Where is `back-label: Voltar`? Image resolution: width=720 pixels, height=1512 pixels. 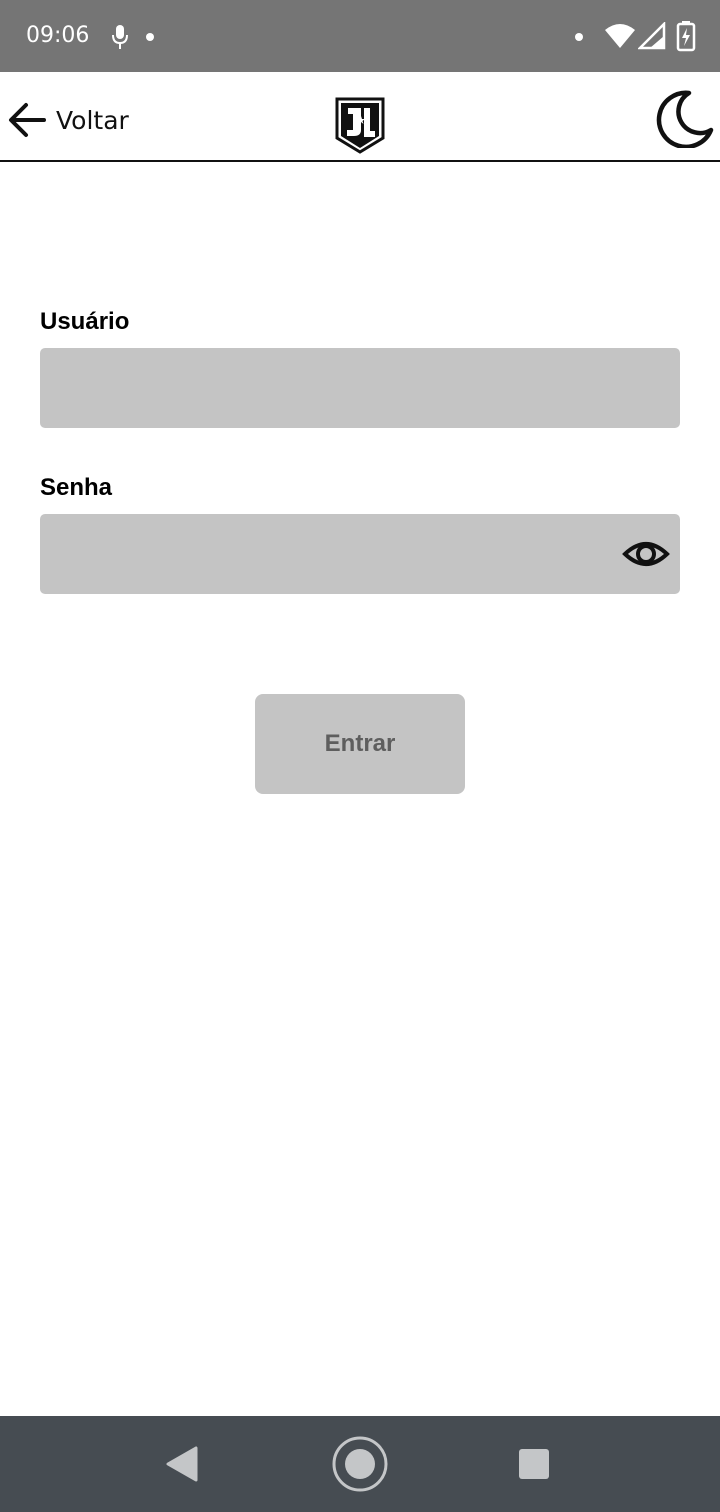
back-label: Voltar is located at coordinates (92, 120).